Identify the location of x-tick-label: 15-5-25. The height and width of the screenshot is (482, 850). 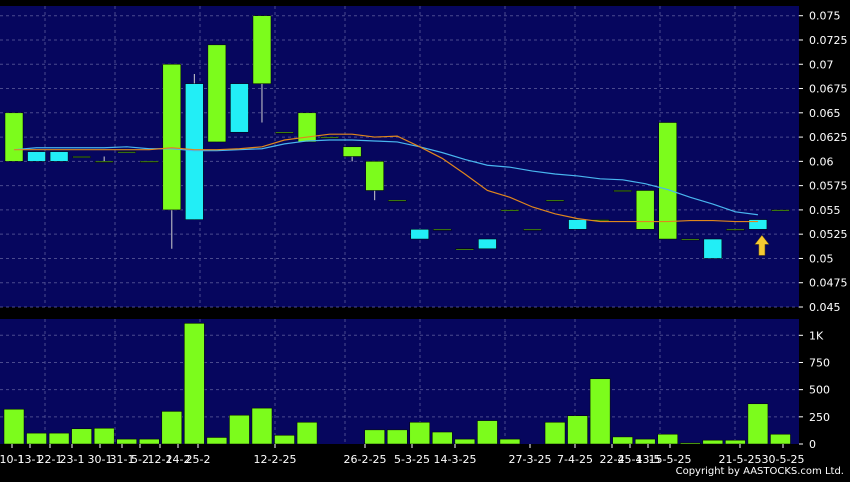
(670, 459).